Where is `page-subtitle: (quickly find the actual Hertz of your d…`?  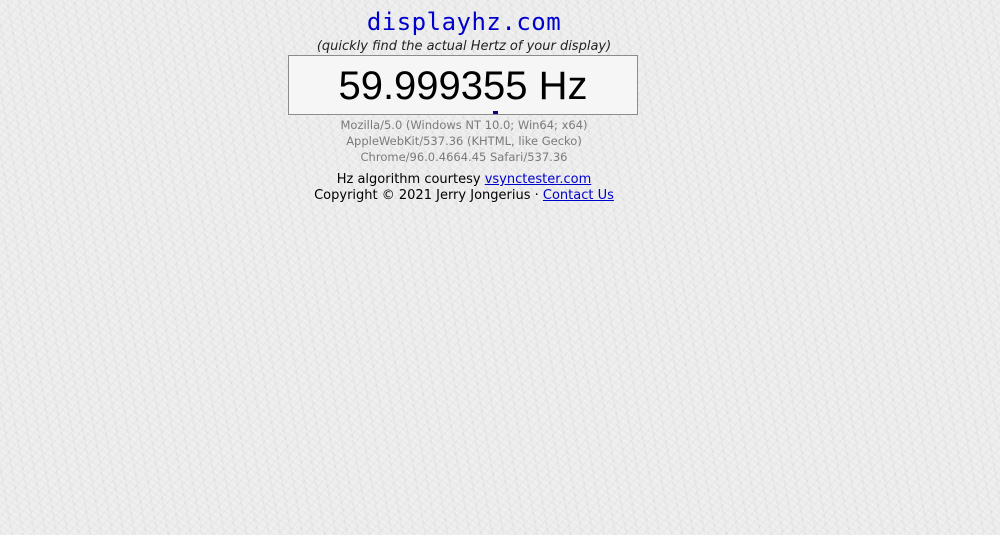 page-subtitle: (quickly find the actual Hertz of your d… is located at coordinates (464, 46).